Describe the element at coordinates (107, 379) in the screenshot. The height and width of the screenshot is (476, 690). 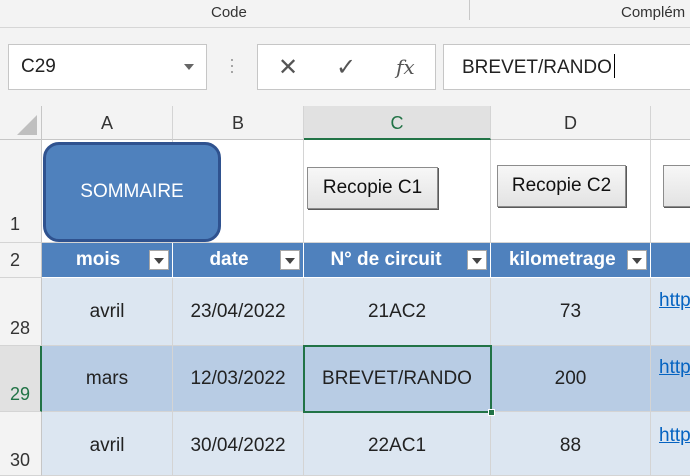
I see `cell-mois: mars` at that location.